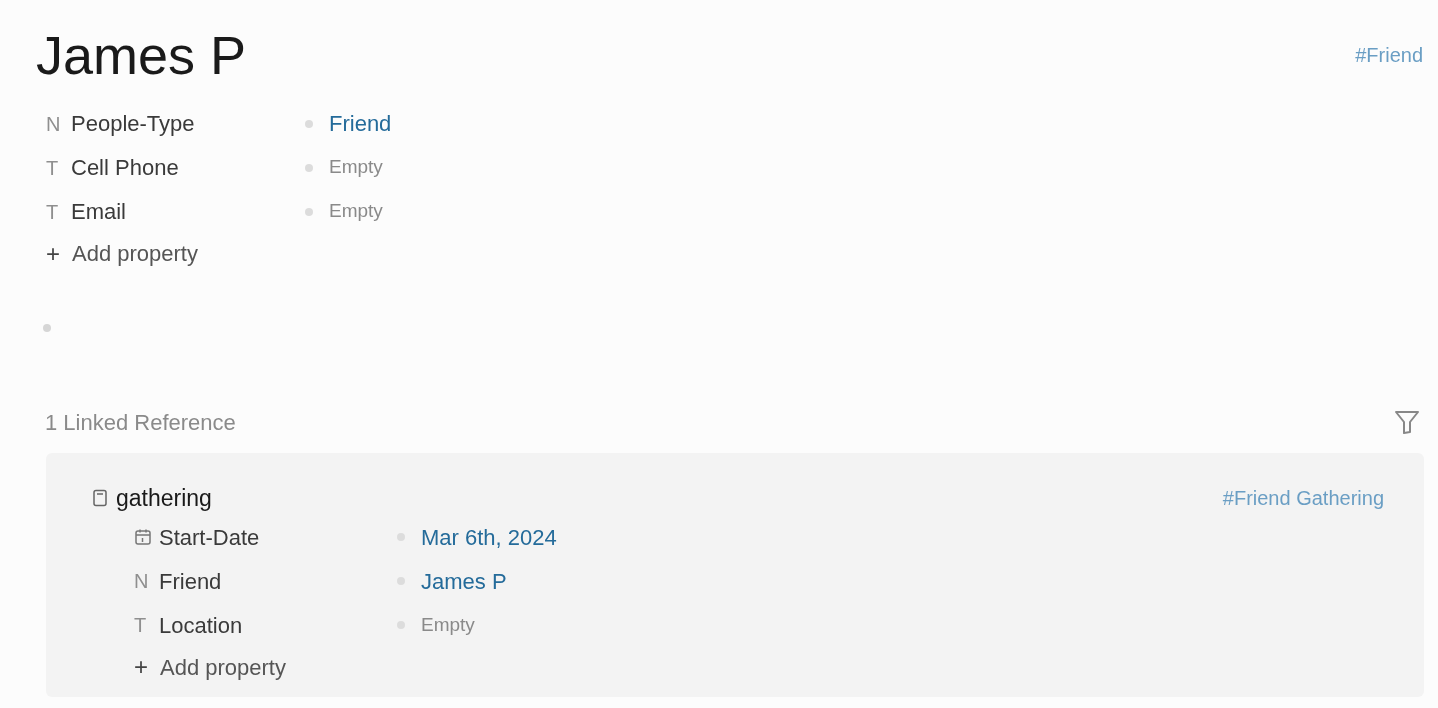 This screenshot has height=708, width=1438. What do you see at coordinates (164, 497) in the screenshot?
I see `reference-page-title: gathering` at bounding box center [164, 497].